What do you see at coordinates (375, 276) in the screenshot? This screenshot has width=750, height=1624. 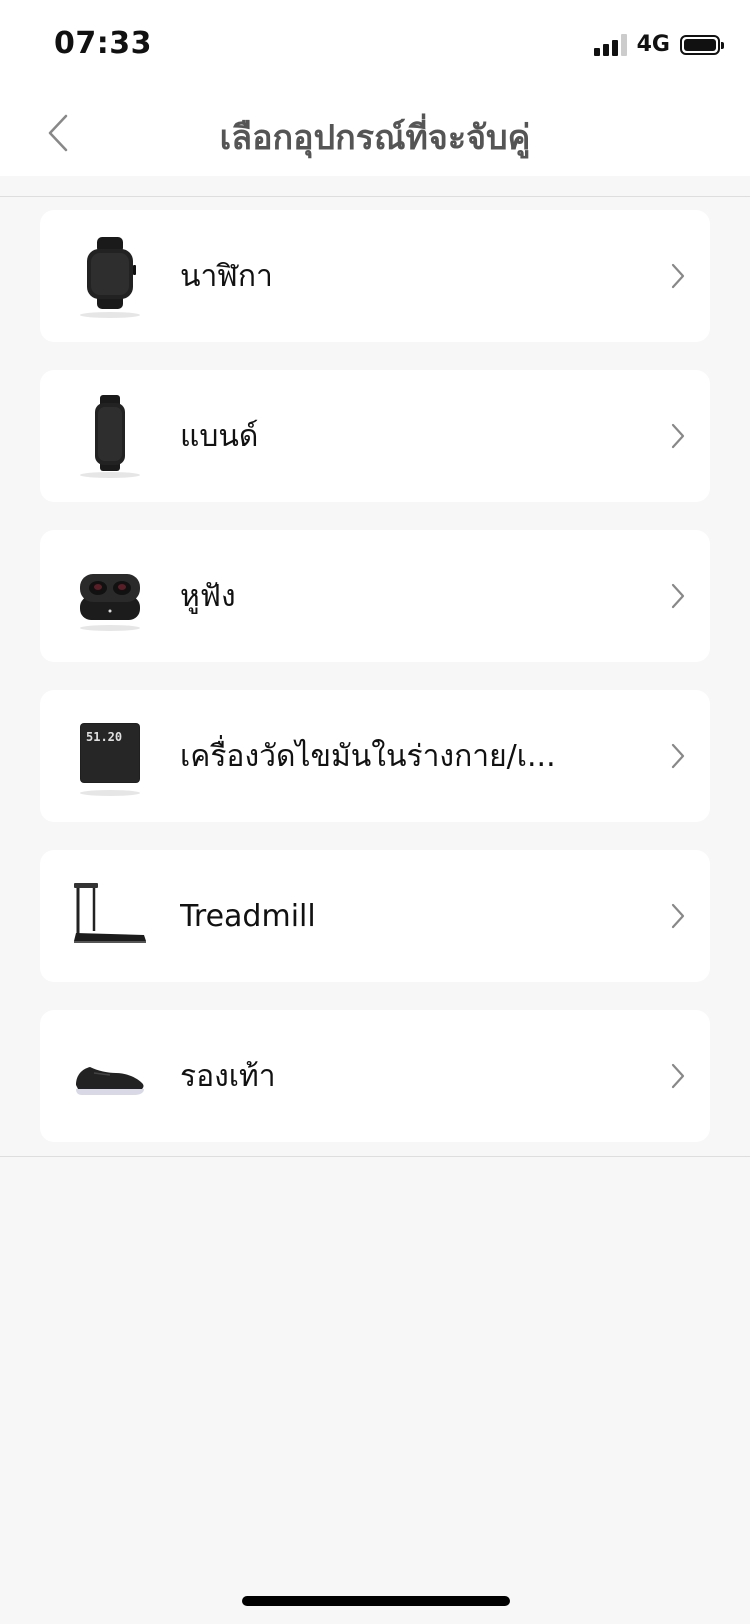 I see `device-item-watch: นาฬิกา` at bounding box center [375, 276].